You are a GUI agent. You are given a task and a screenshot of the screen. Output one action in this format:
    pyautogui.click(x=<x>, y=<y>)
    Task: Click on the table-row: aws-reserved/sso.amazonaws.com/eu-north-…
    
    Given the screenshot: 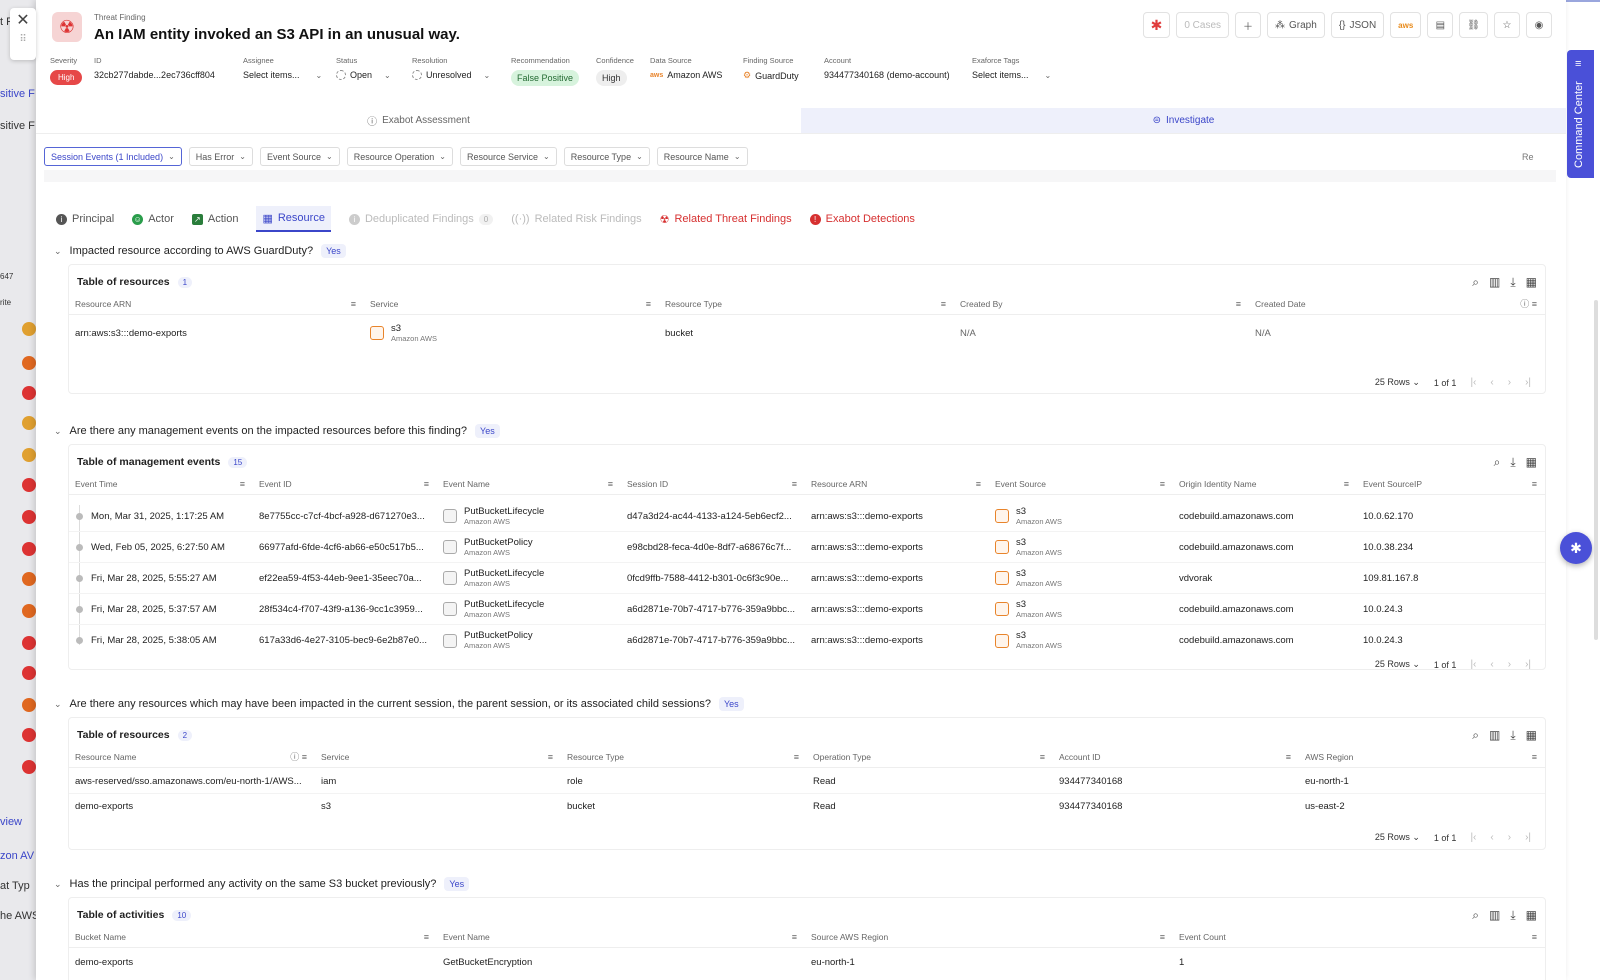 What is the action you would take?
    pyautogui.click(x=807, y=782)
    